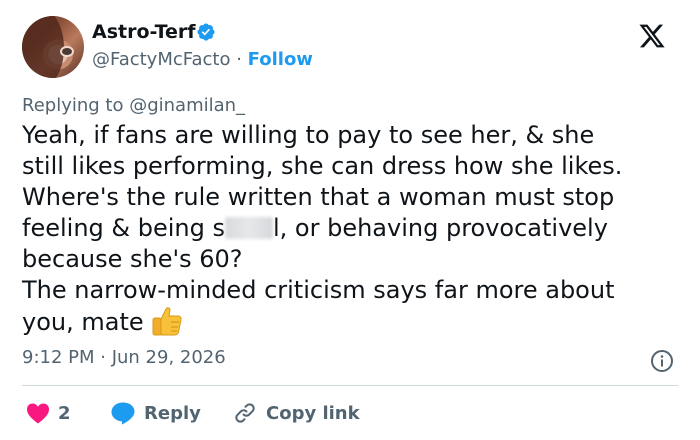  I want to click on tweet-line-part: l, or behaving provocatively, so click(440, 228).